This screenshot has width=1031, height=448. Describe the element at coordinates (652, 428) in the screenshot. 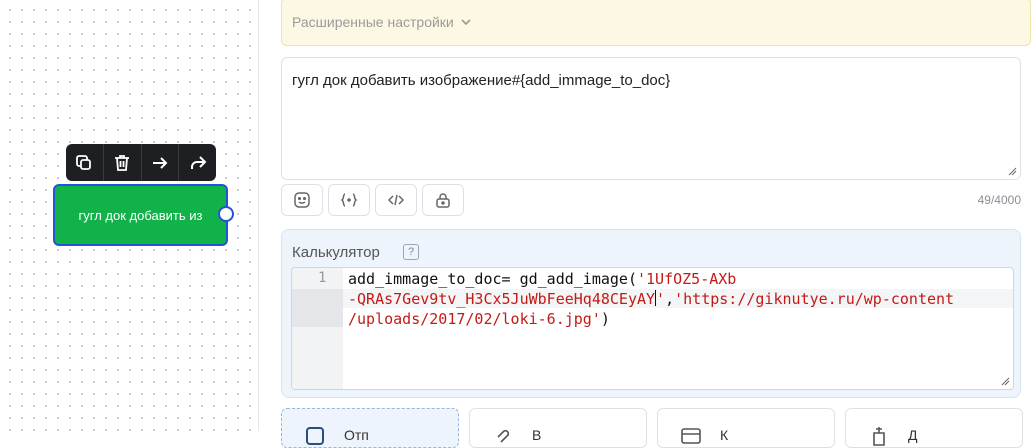

I see `block-type-row: Отп В К Д` at that location.